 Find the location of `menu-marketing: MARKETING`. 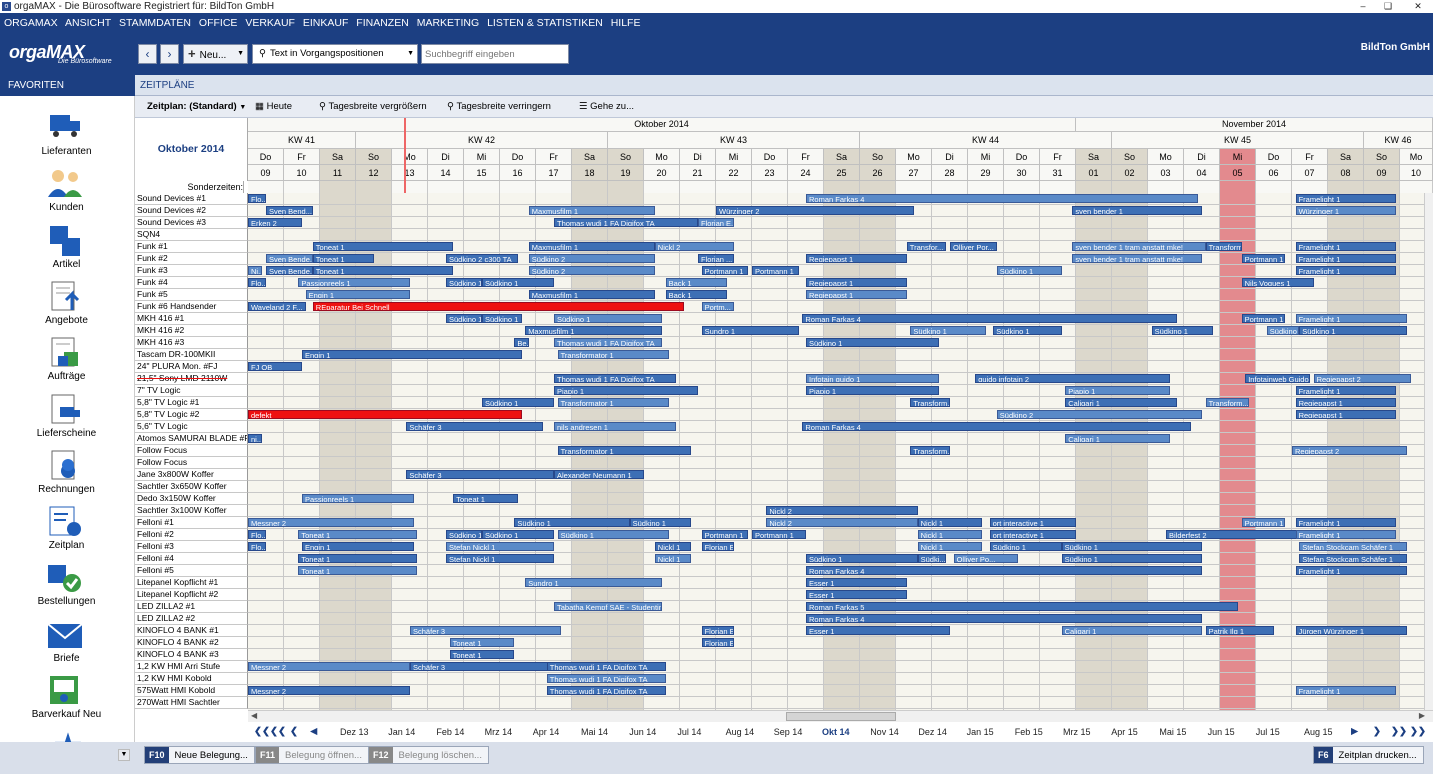

menu-marketing: MARKETING is located at coordinates (448, 23).